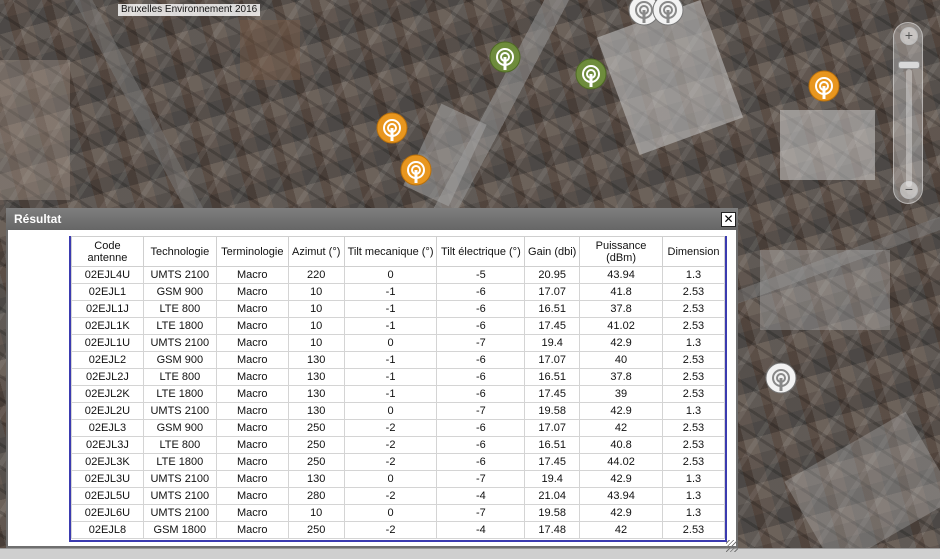 The height and width of the screenshot is (559, 940). I want to click on table-cell: 19.58, so click(552, 411).